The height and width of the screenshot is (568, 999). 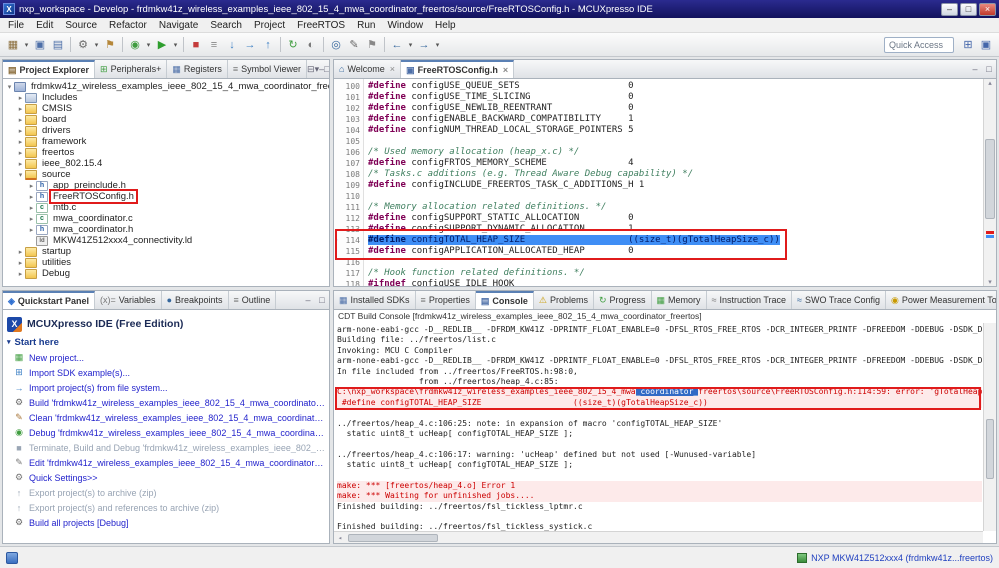 I want to click on tab-memory: ▦ Memory, so click(x=679, y=300).